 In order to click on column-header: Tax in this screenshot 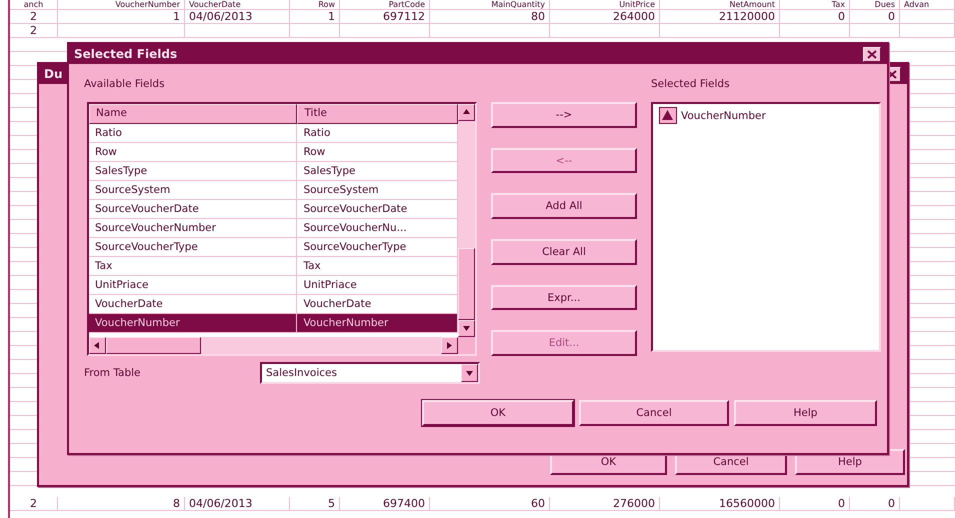, I will do `click(815, 4)`.